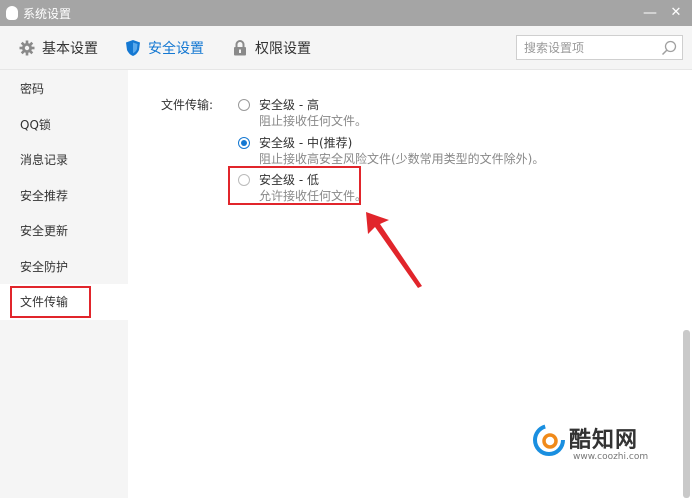 The image size is (692, 498). Describe the element at coordinates (12, 13) in the screenshot. I see `app-logo-icon` at that location.